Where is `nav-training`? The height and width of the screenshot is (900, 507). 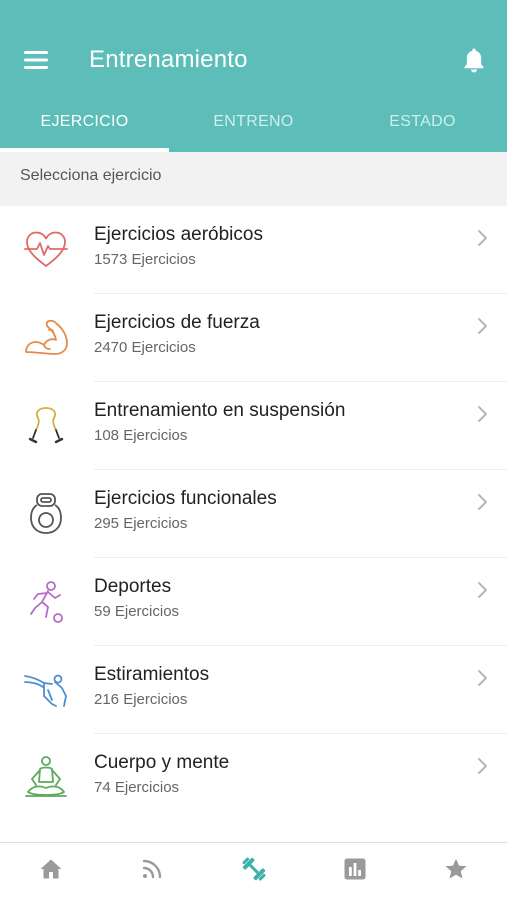
nav-training is located at coordinates (253, 871).